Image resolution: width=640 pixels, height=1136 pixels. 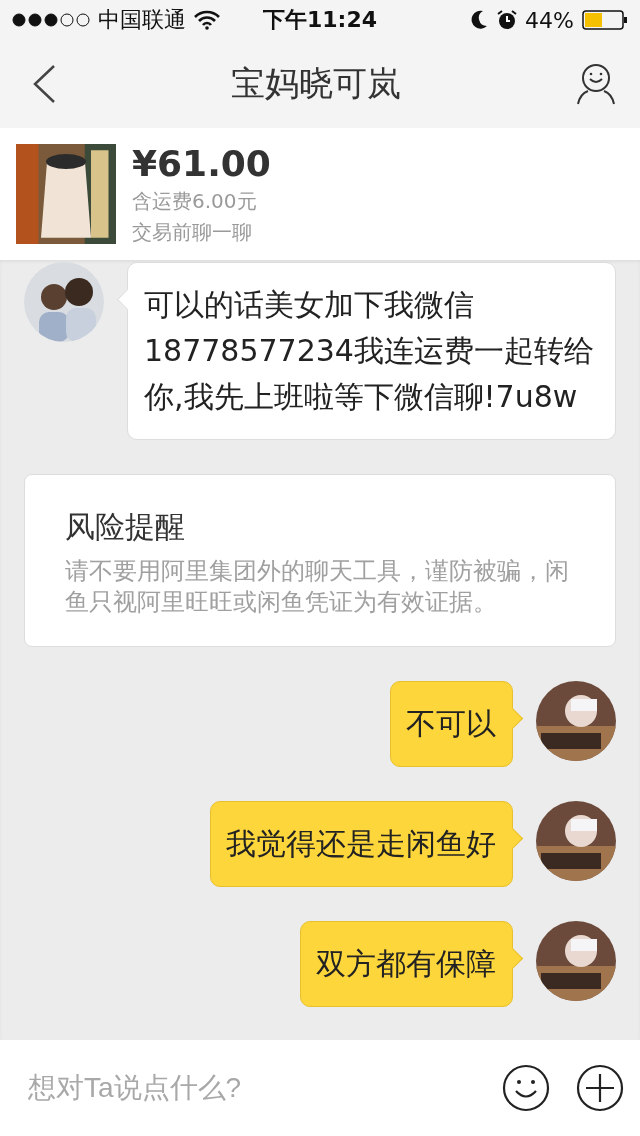 I want to click on clock-time: 下午11:24, so click(x=320, y=20).